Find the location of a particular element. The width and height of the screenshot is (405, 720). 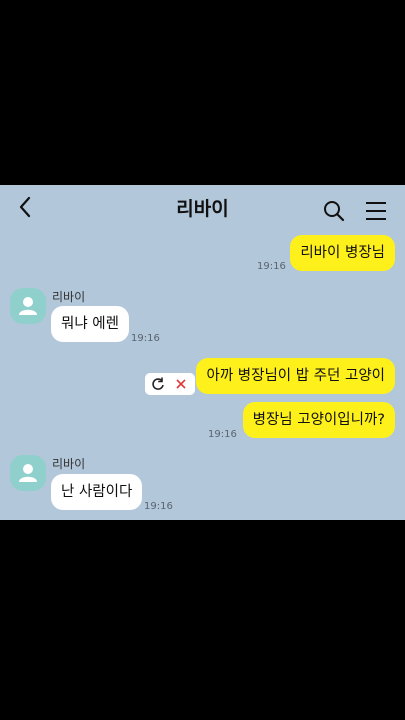

menu-button is located at coordinates (376, 211).